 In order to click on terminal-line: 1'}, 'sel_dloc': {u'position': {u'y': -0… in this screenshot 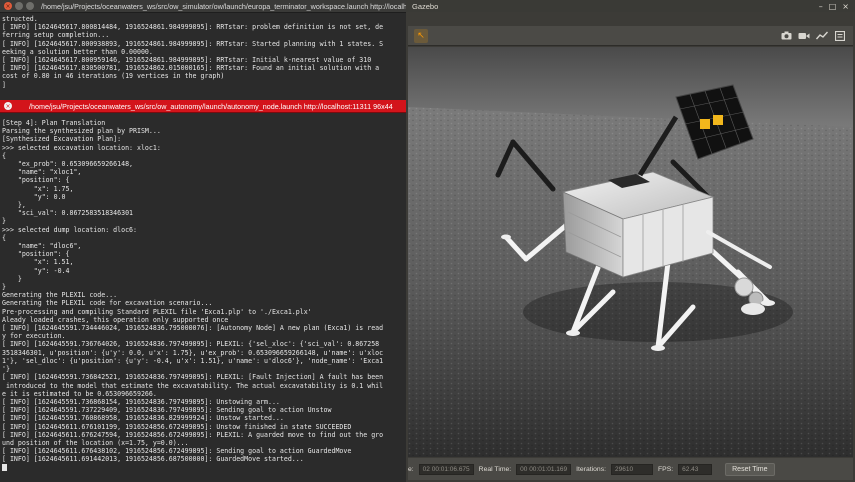, I will do `click(193, 360)`.